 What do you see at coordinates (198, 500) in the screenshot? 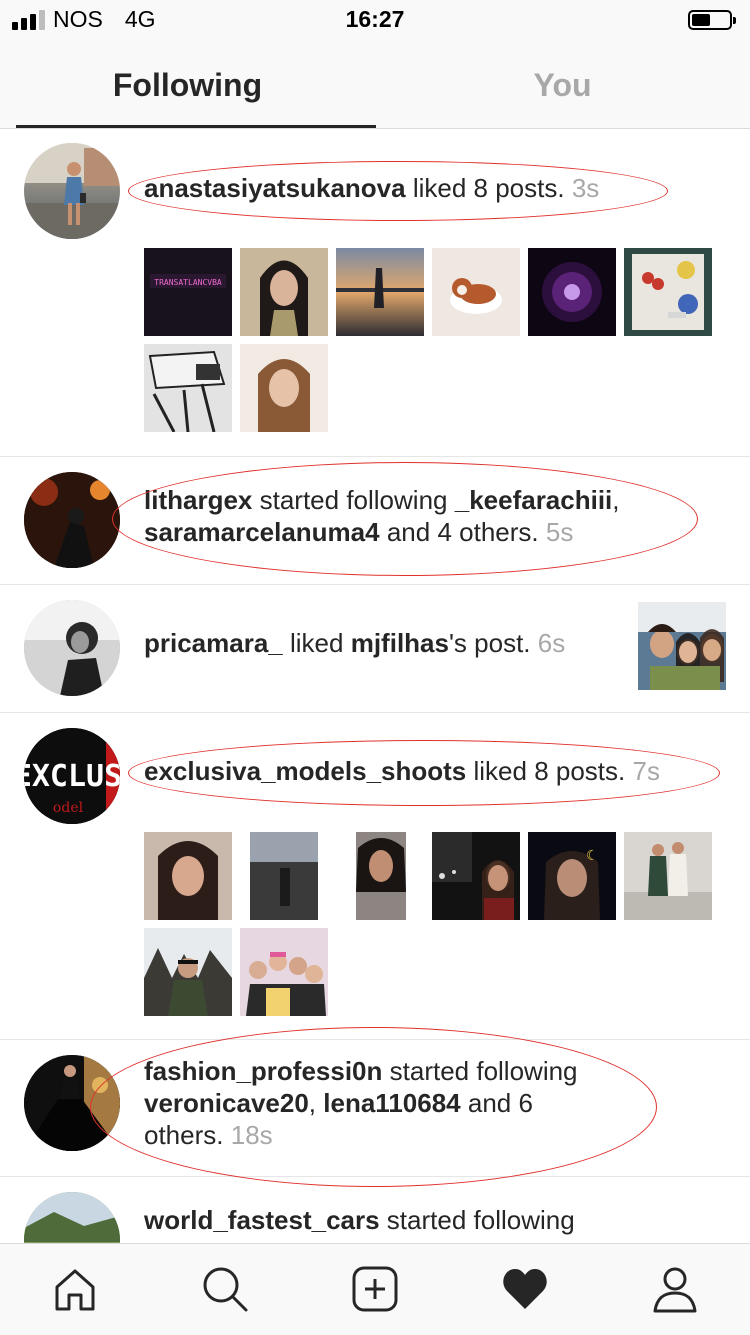
I see `username-link: lithargex` at bounding box center [198, 500].